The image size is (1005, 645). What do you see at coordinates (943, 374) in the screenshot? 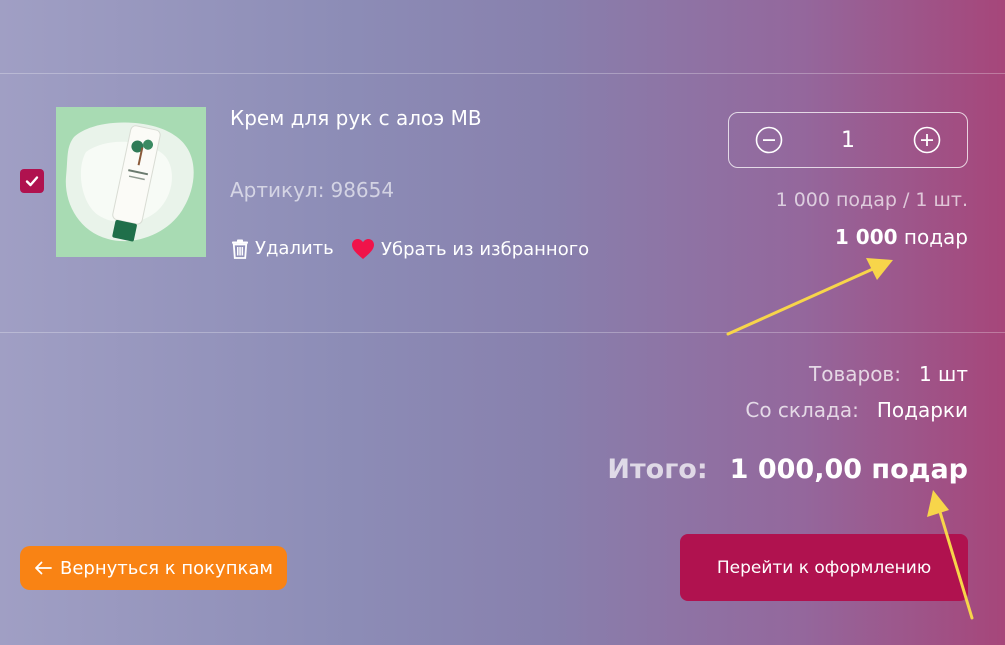
I see `items-count-value: 1 шт` at bounding box center [943, 374].